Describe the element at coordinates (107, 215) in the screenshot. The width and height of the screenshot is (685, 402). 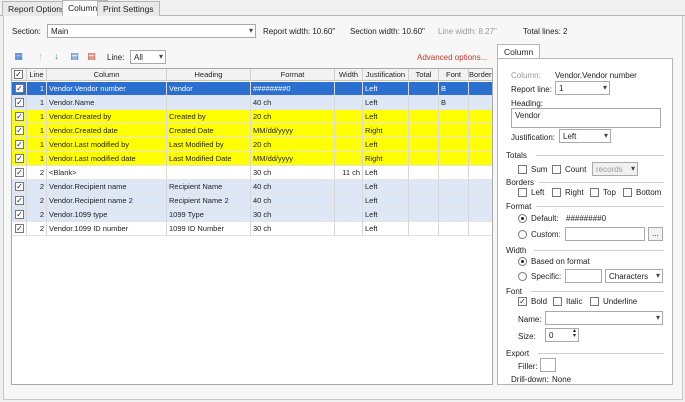
I see `cell-column: Vendor.1099 type` at that location.